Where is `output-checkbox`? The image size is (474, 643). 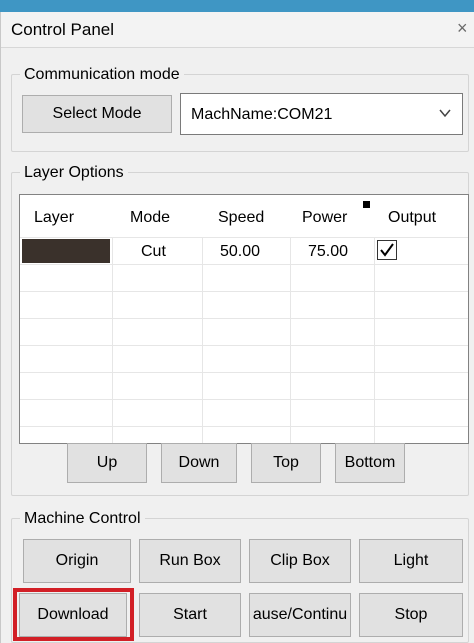
output-checkbox is located at coordinates (387, 250).